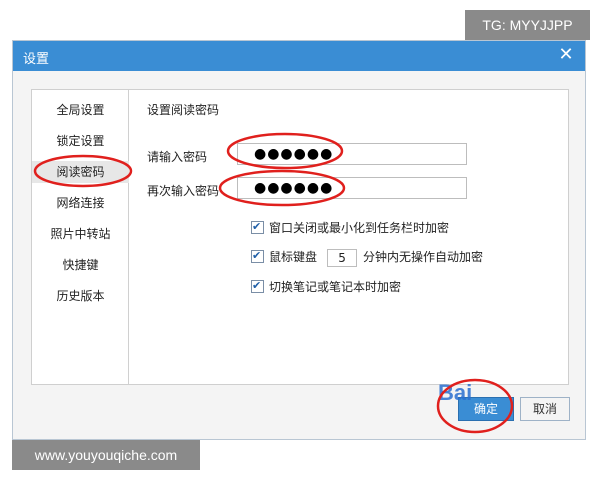 Image resolution: width=600 pixels, height=480 pixels. Describe the element at coordinates (80, 234) in the screenshot. I see `sidebar-item-photo-transfer: 照片中转站` at that location.